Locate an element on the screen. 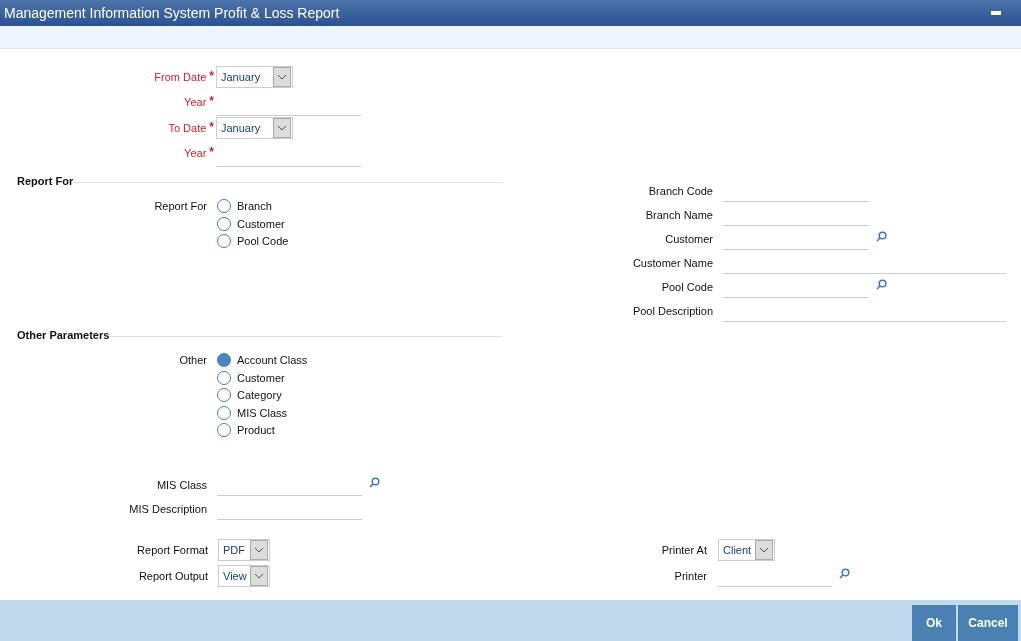 This screenshot has height=641, width=1021. radio-label: Branch is located at coordinates (254, 206).